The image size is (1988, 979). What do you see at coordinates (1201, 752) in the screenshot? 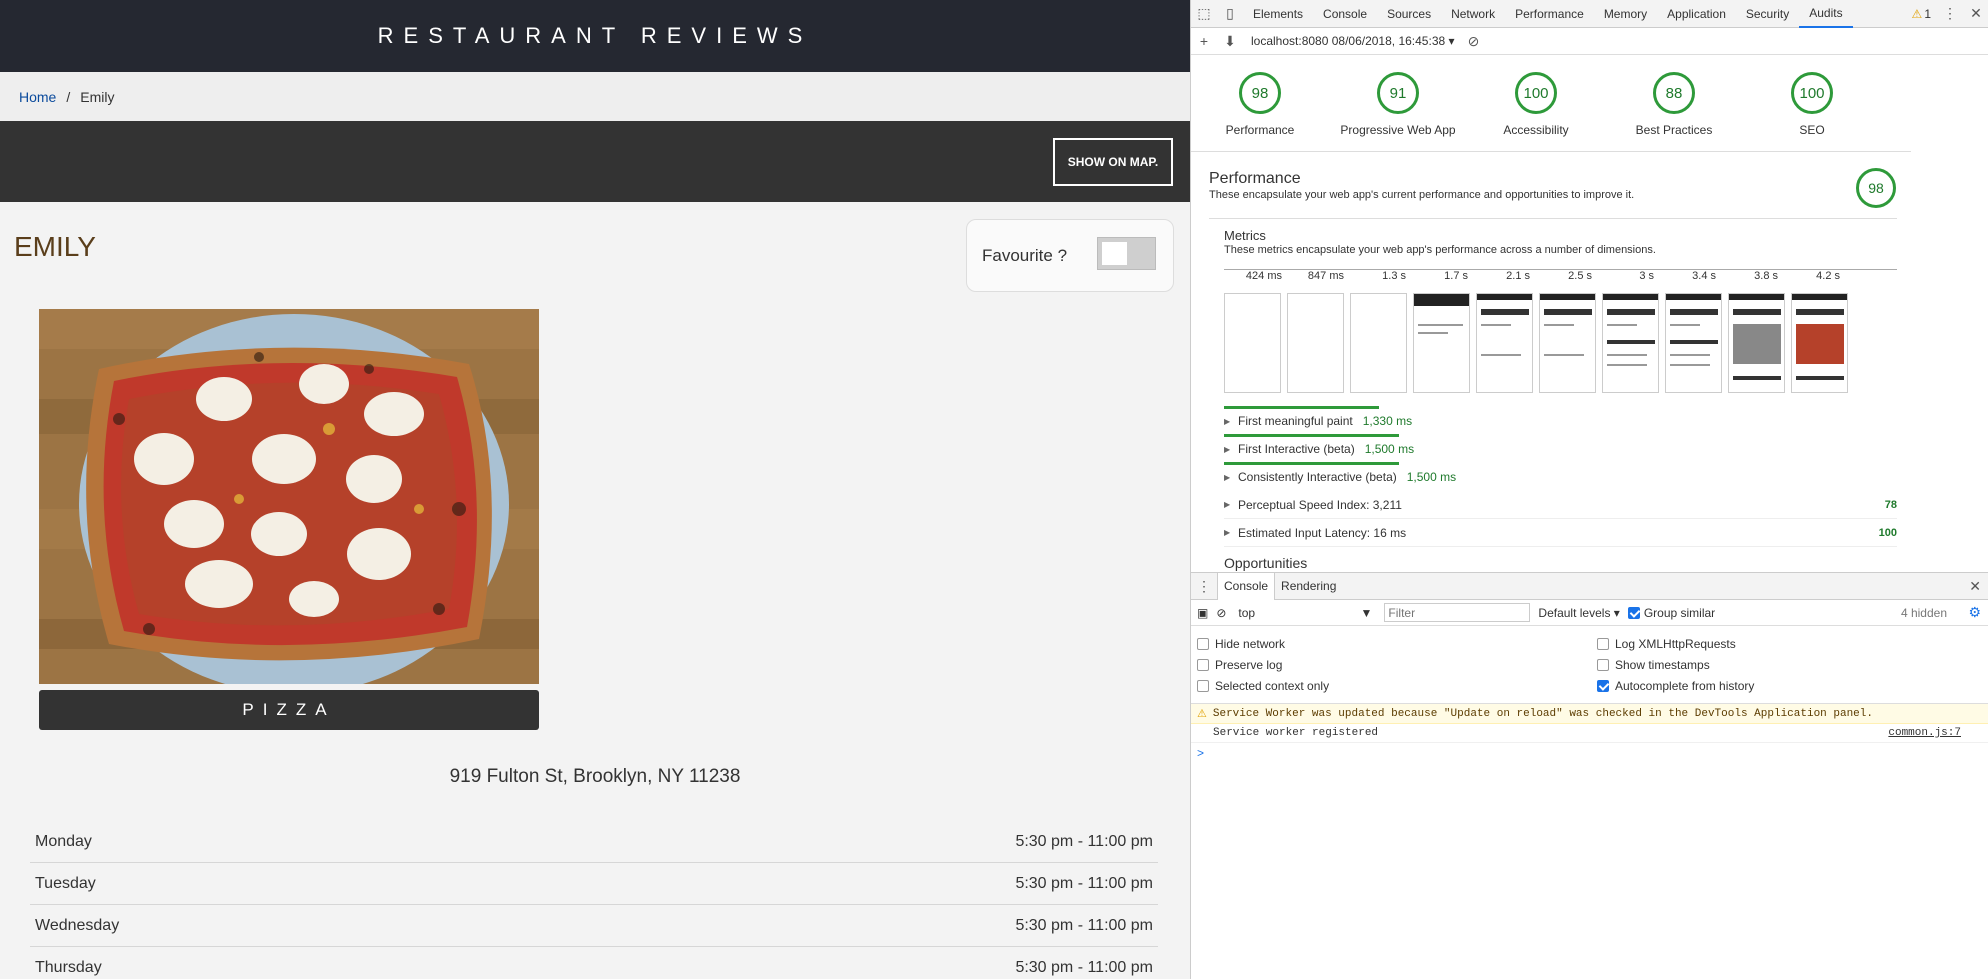
I see `prompt-caret-icon: >` at bounding box center [1201, 752].